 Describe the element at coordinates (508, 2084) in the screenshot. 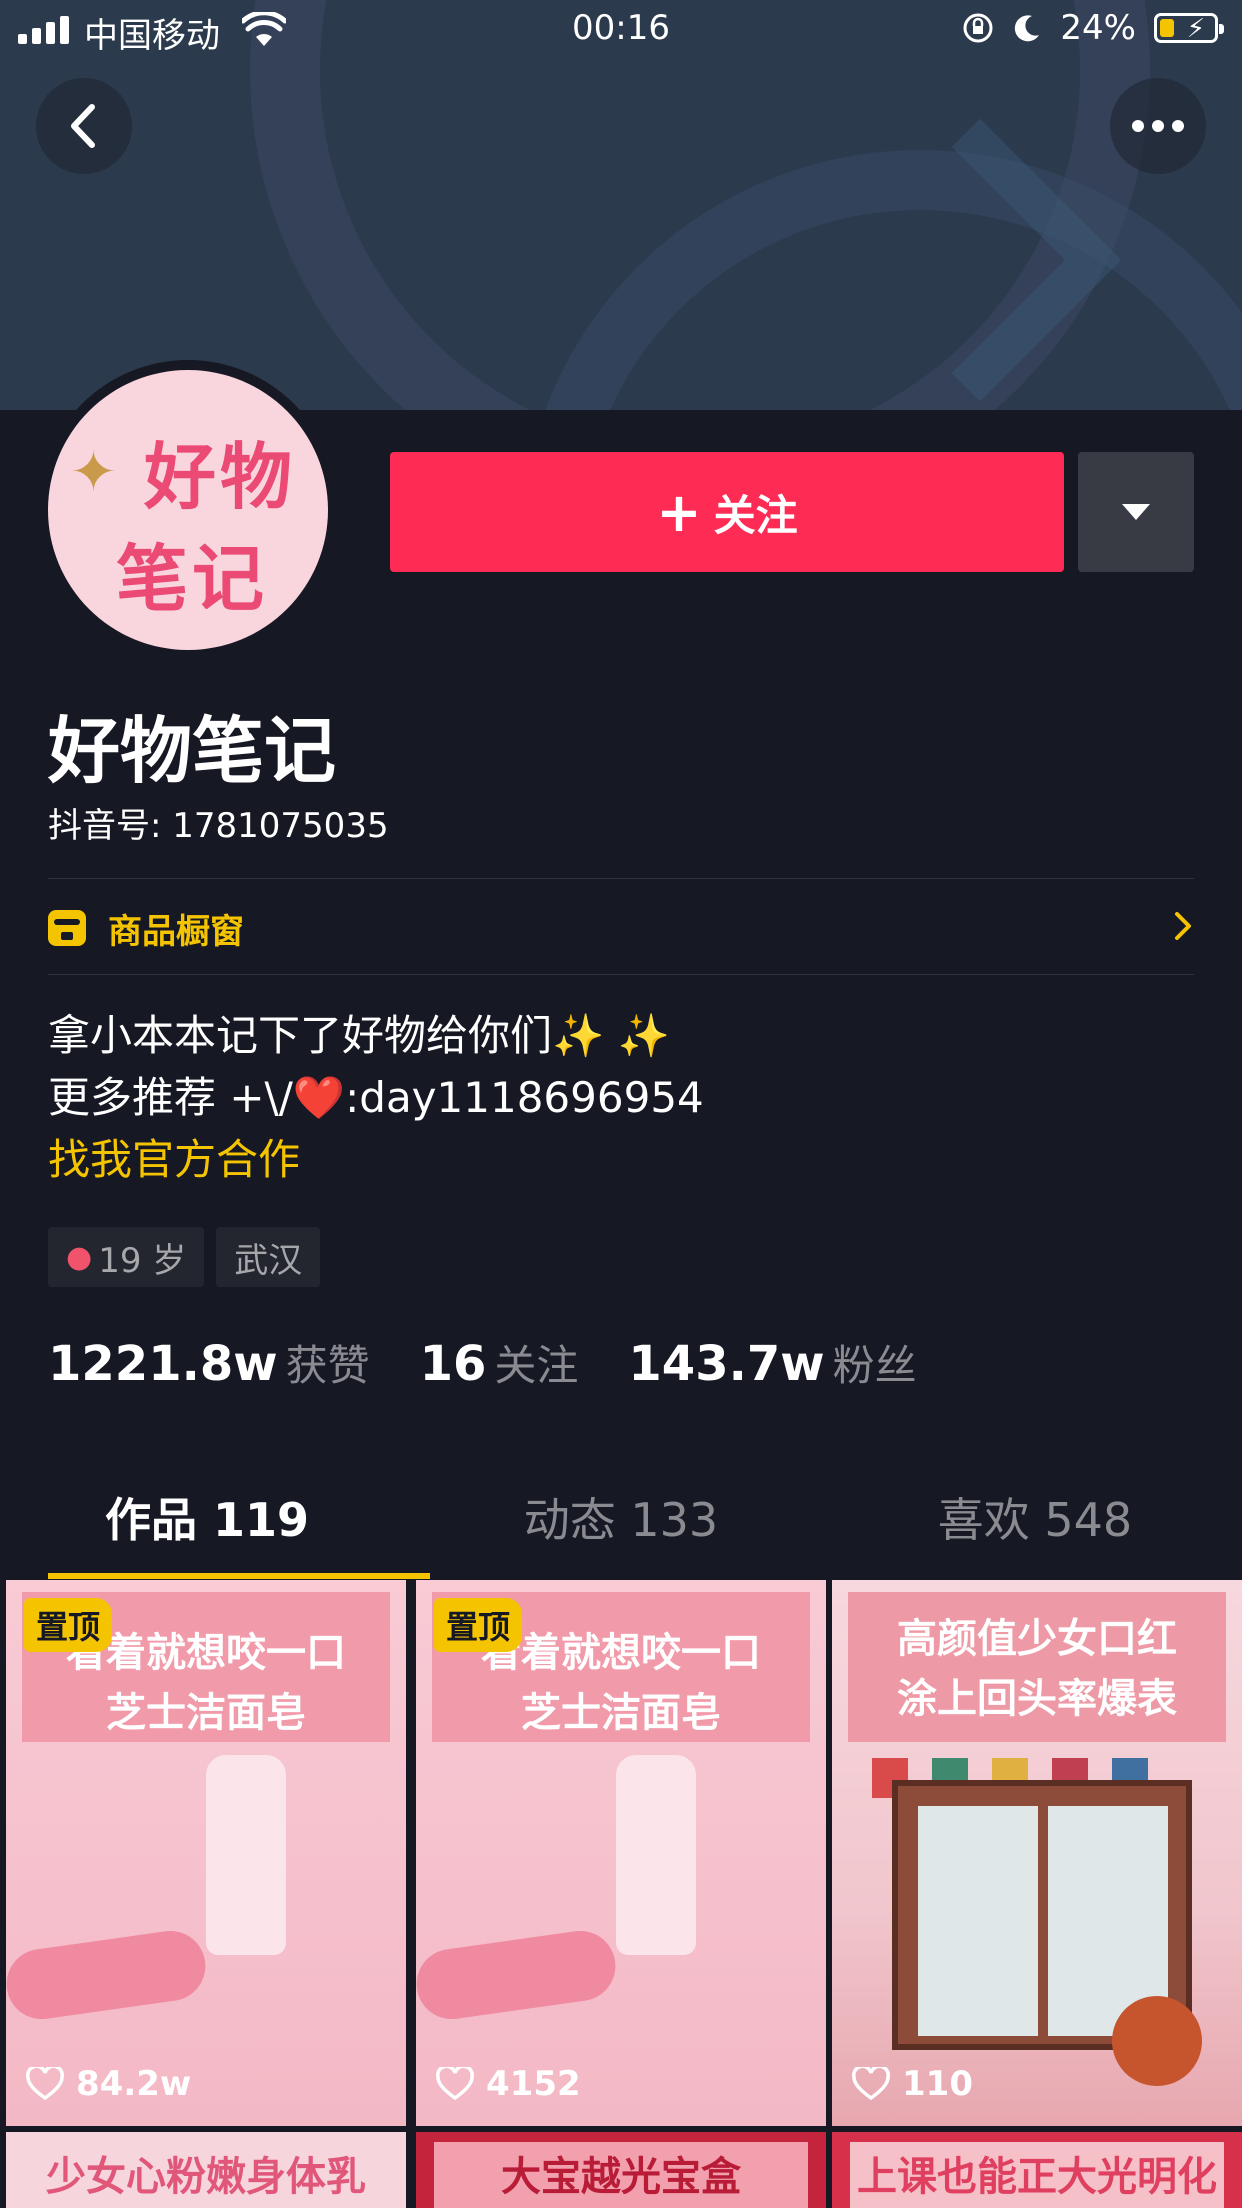

I see `video-likes: 4152` at that location.